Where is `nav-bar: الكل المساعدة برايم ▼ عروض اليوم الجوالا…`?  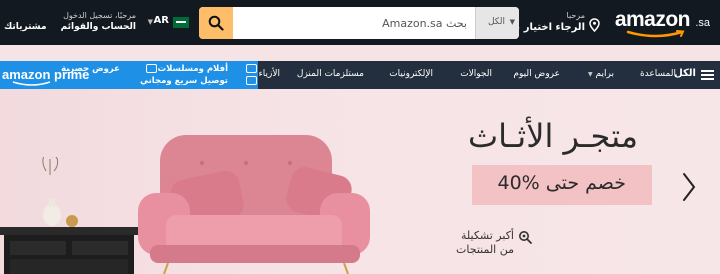 nav-bar: الكل المساعدة برايم ▼ عروض اليوم الجوالا… is located at coordinates (360, 75).